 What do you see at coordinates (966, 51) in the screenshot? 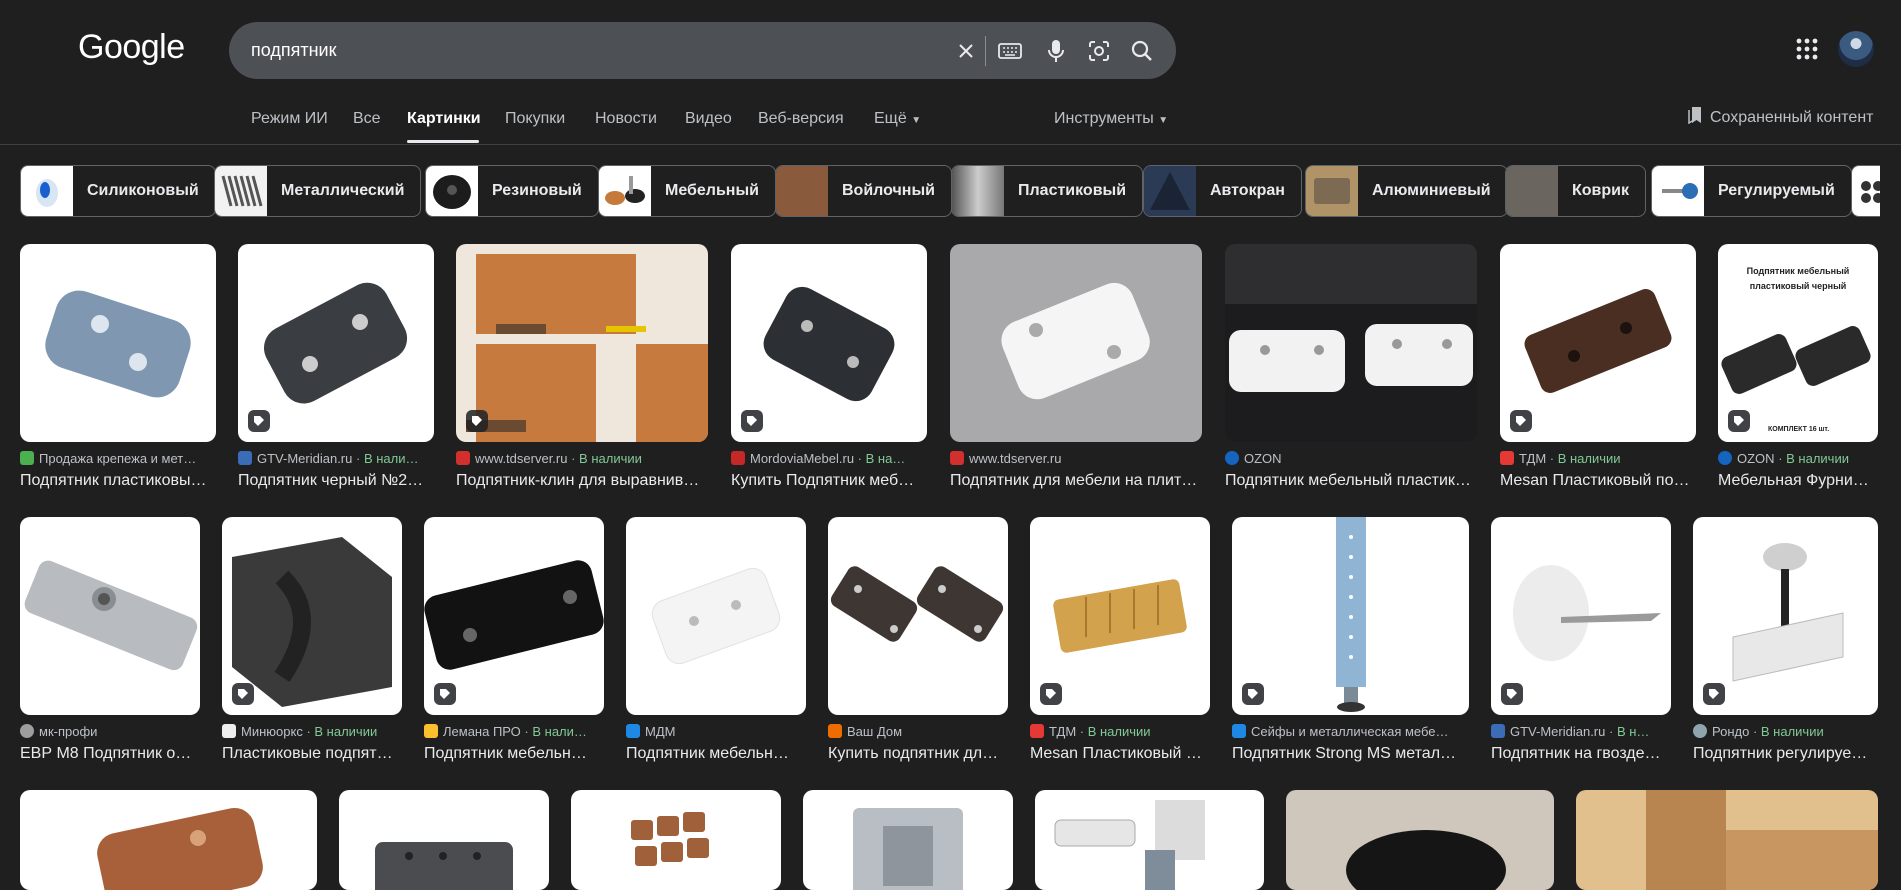
I see `clear-icon` at bounding box center [966, 51].